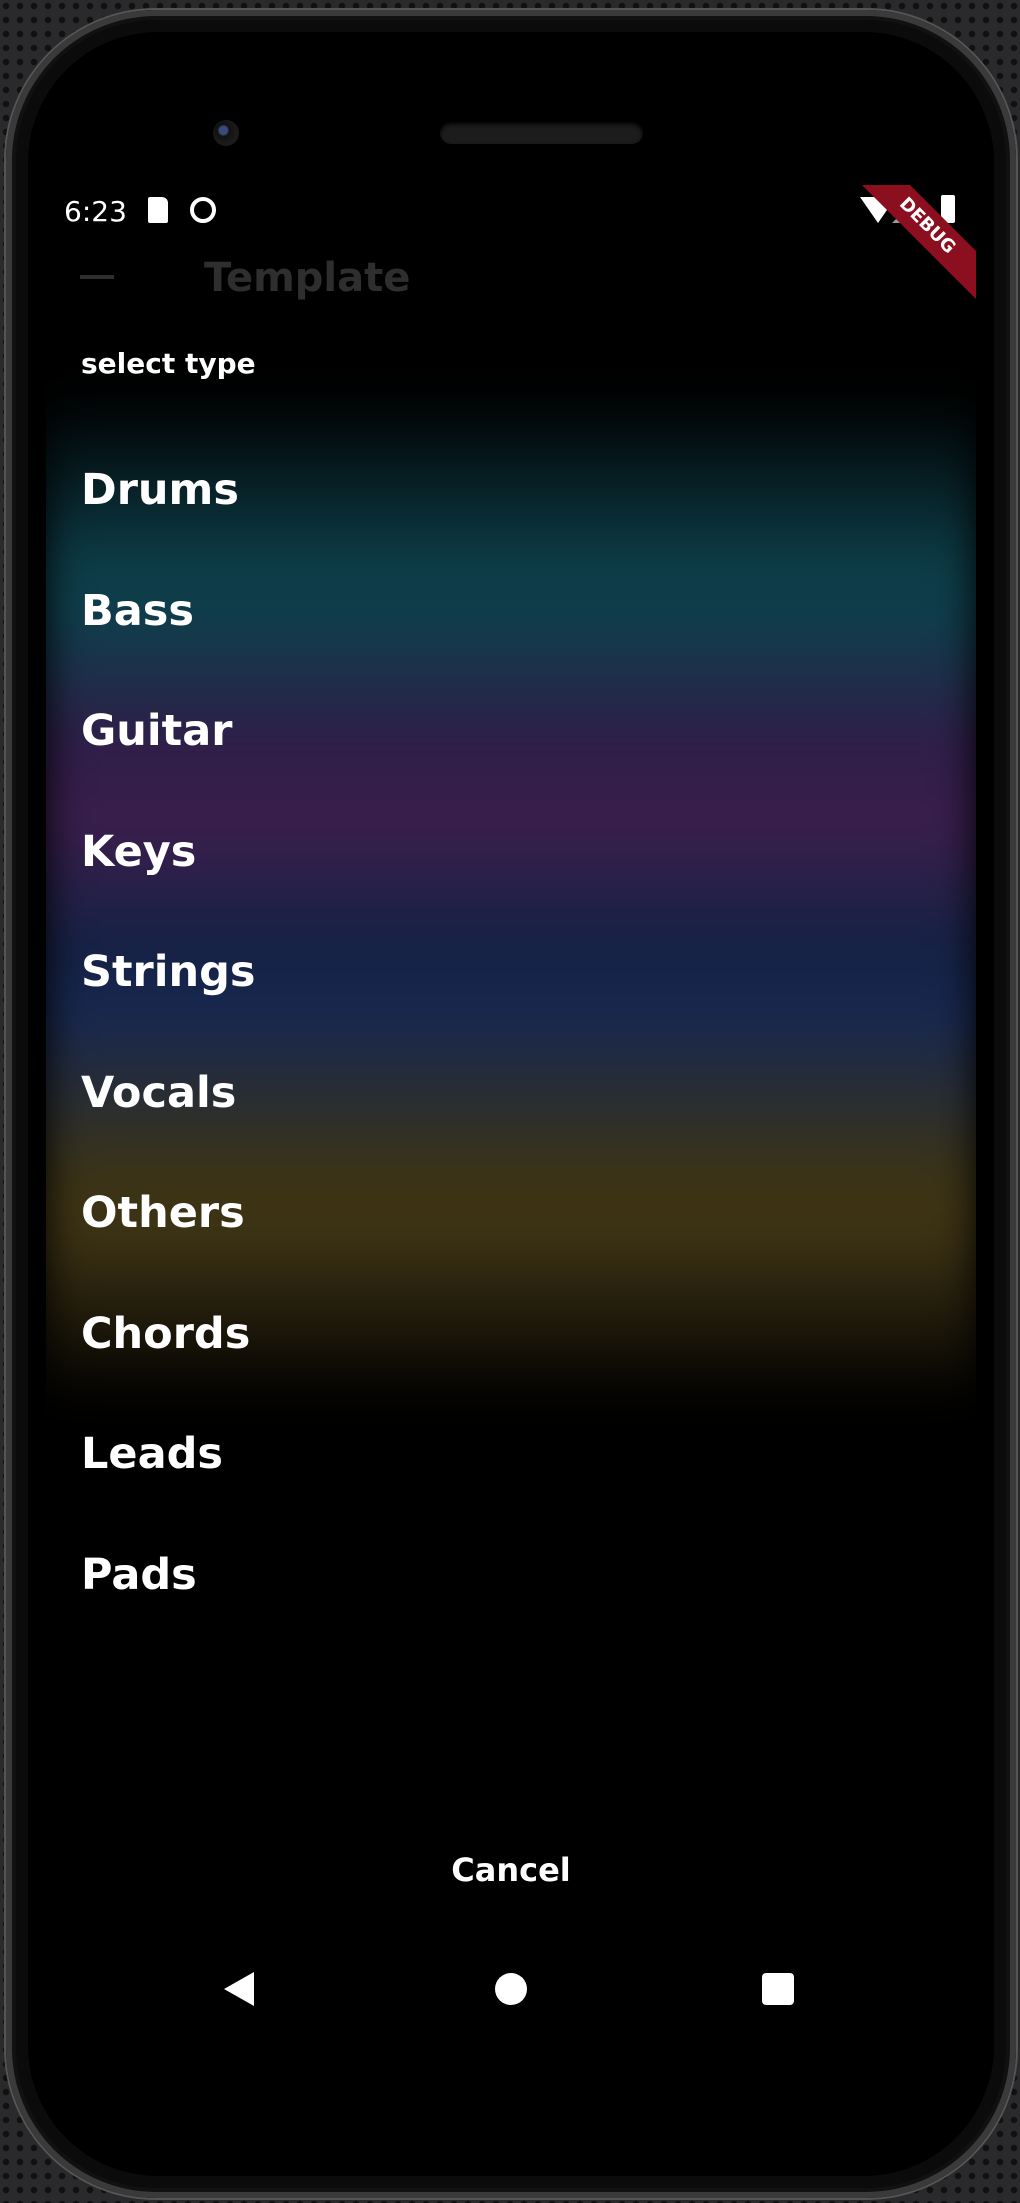 This screenshot has width=1020, height=2203. Describe the element at coordinates (158, 210) in the screenshot. I see `sd-card-icon` at that location.